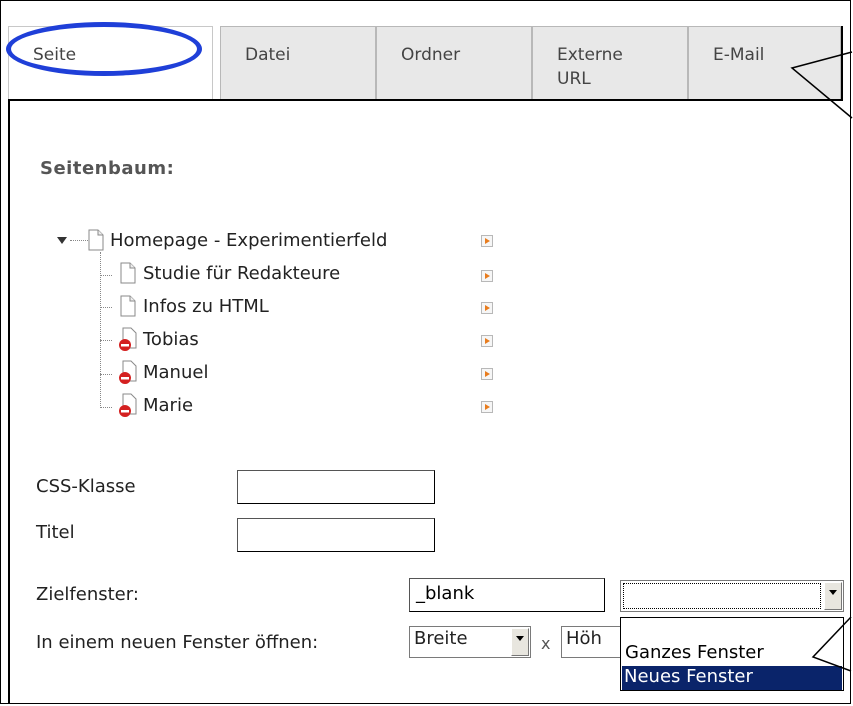  I want to click on title-input, so click(336, 535).